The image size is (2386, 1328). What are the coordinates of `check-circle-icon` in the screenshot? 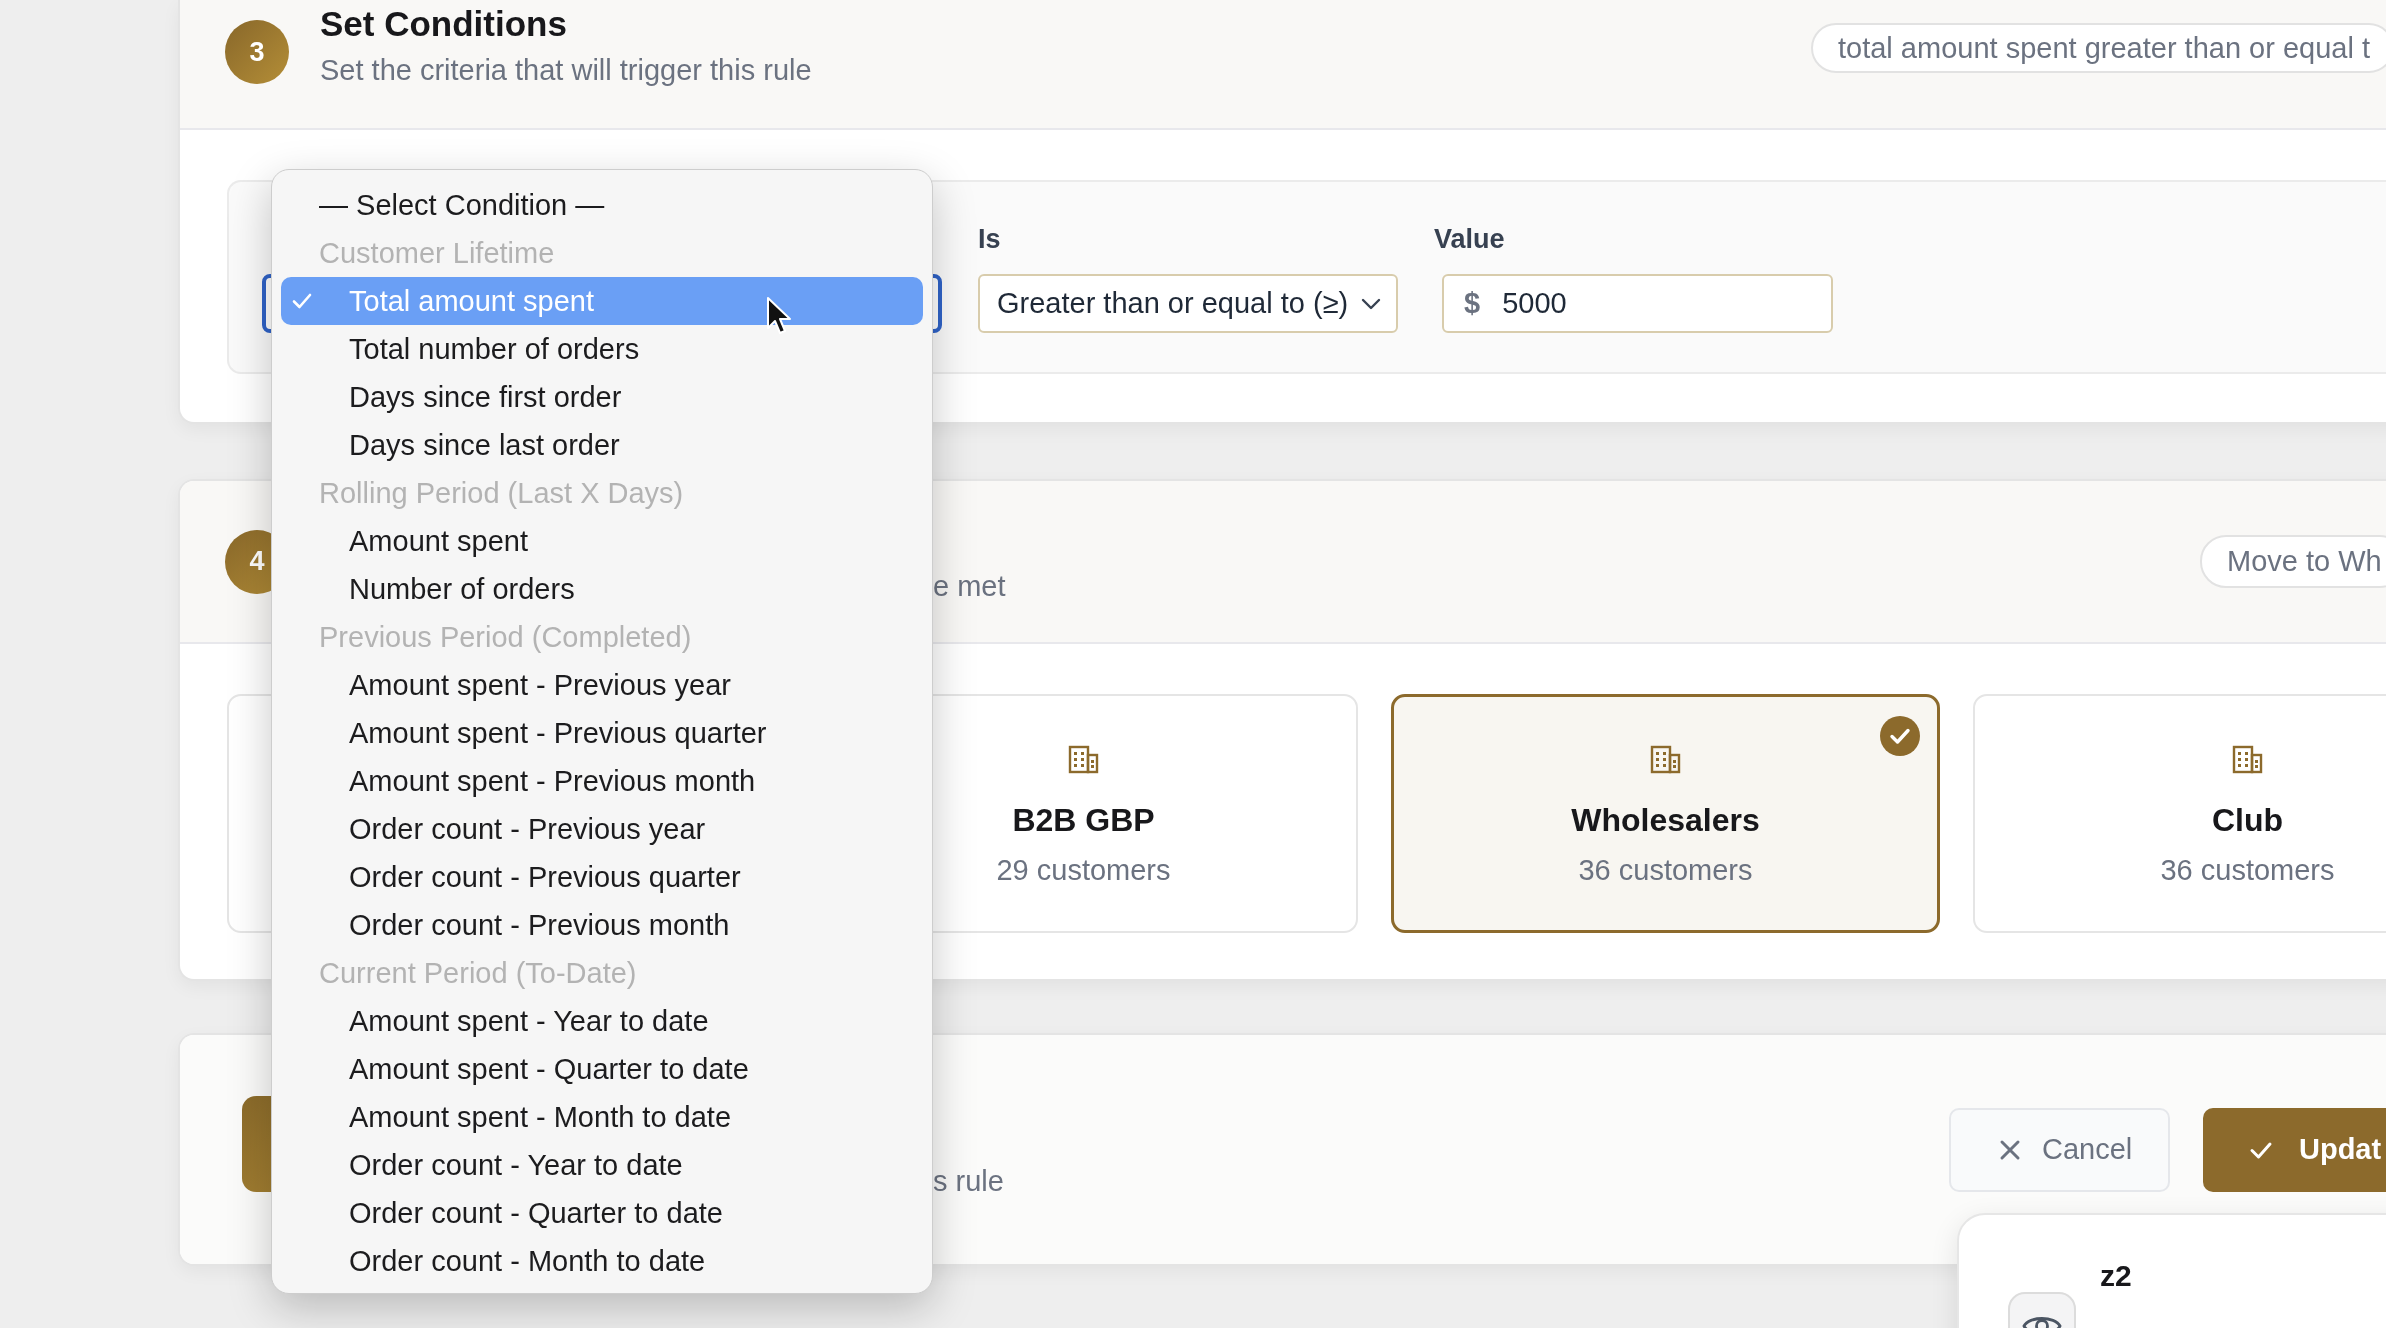 It's located at (1900, 736).